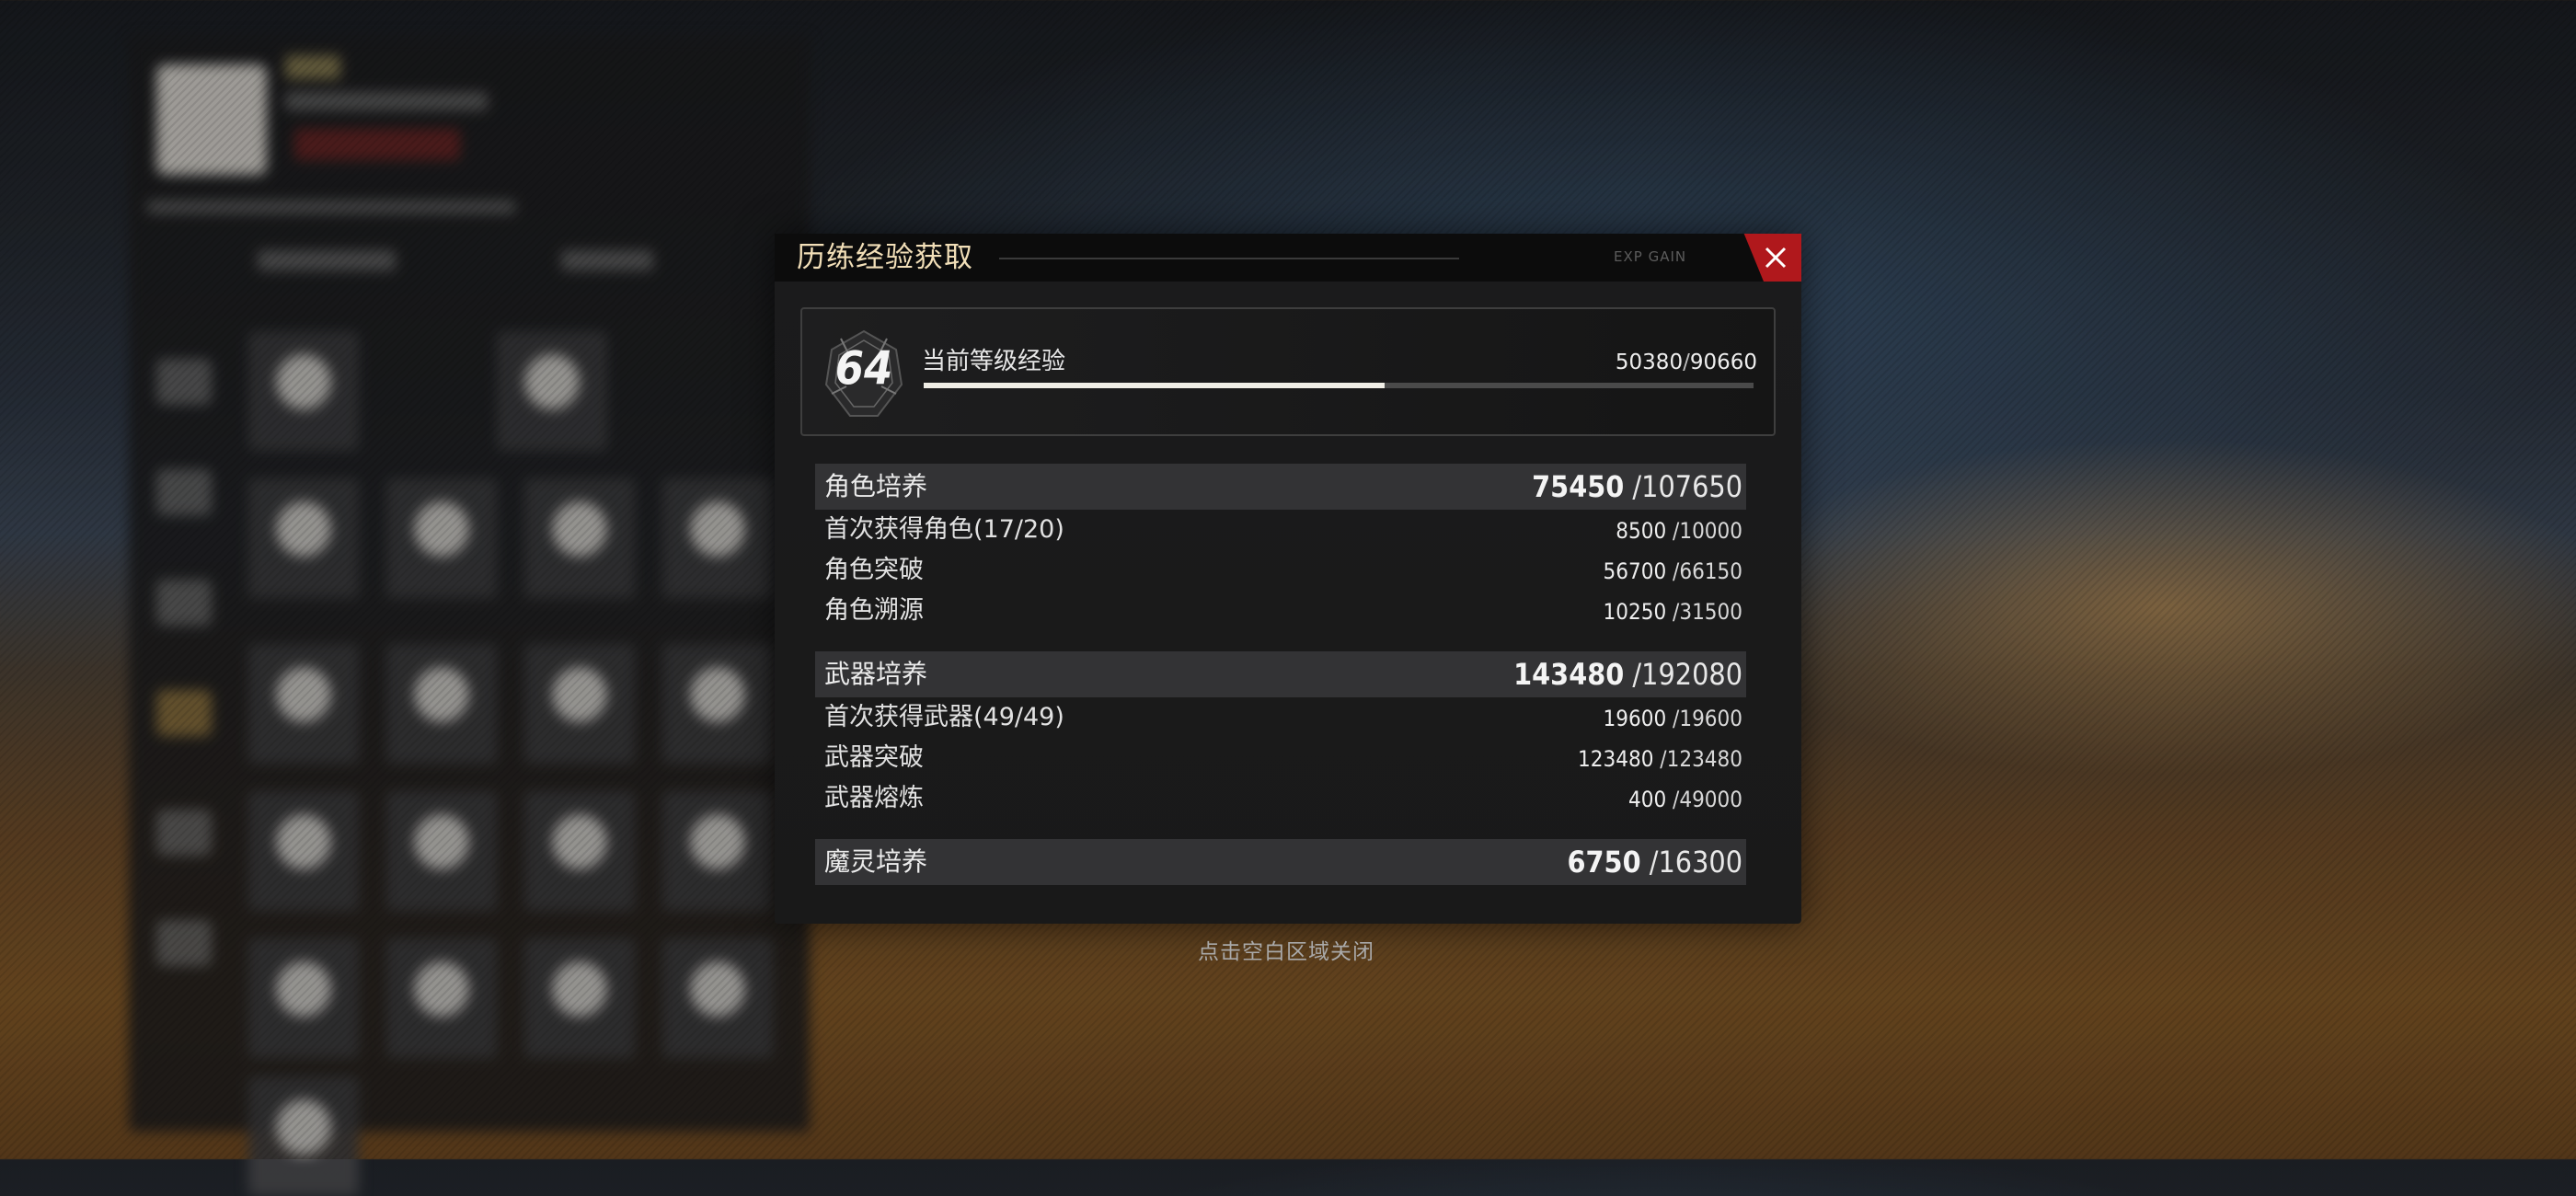 The image size is (2576, 1196). What do you see at coordinates (944, 529) in the screenshot?
I see `row-label: 首次获得角色(17/20)` at bounding box center [944, 529].